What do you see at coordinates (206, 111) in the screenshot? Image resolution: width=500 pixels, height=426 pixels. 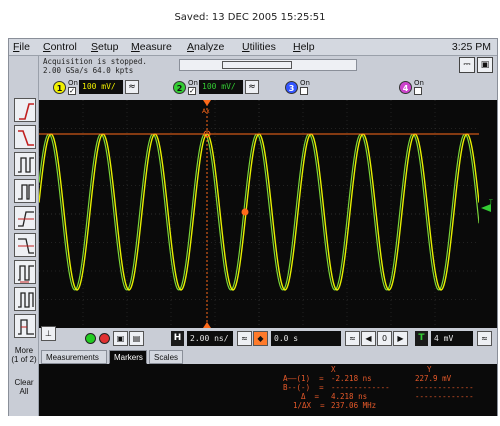 I see `marker-a-label: Ax` at bounding box center [206, 111].